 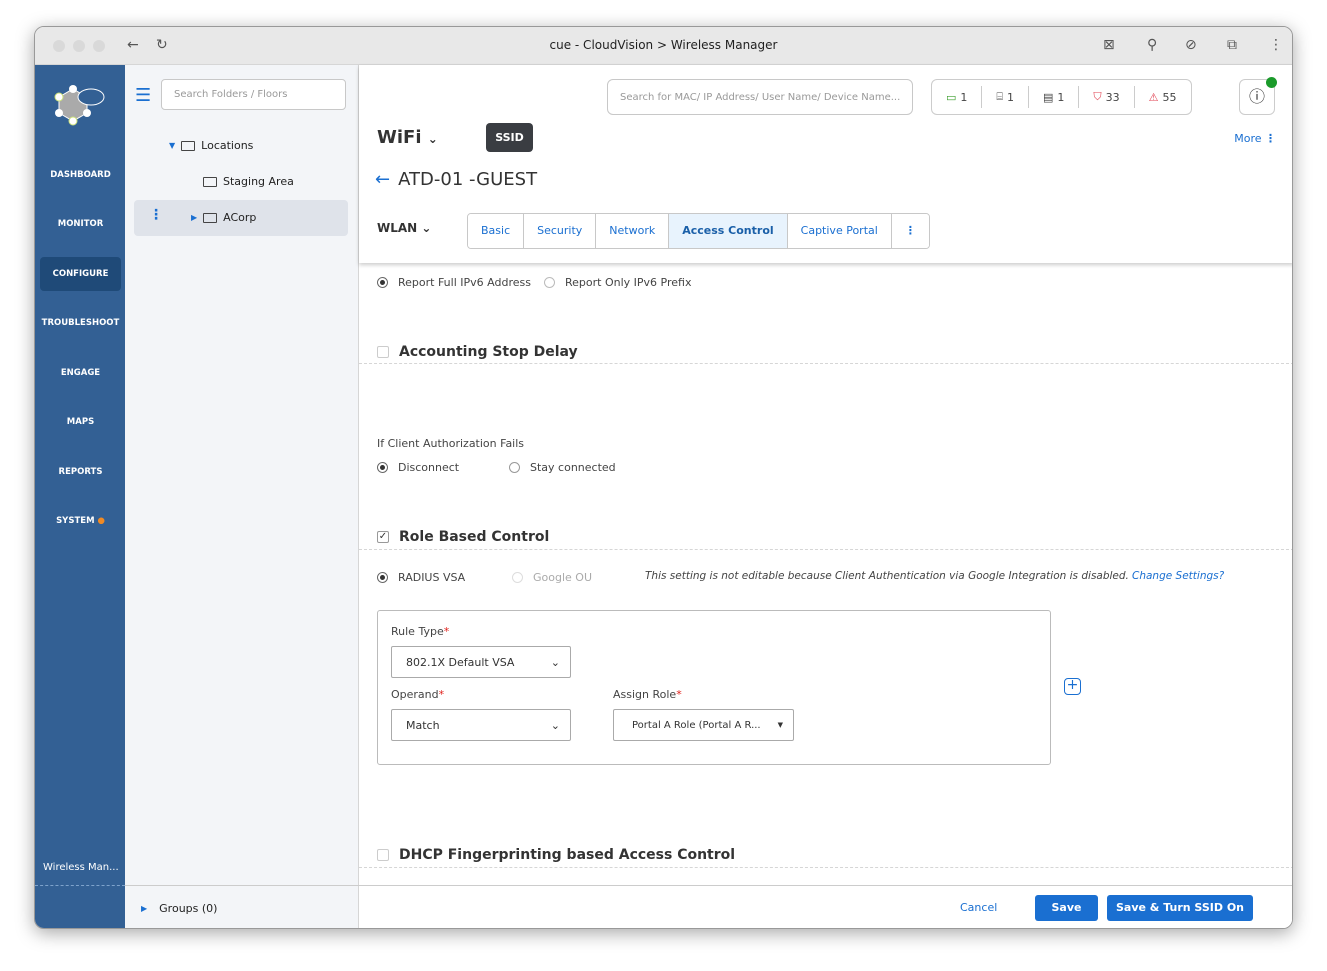 What do you see at coordinates (1153, 97) in the screenshot?
I see `warning-icon: ⚠` at bounding box center [1153, 97].